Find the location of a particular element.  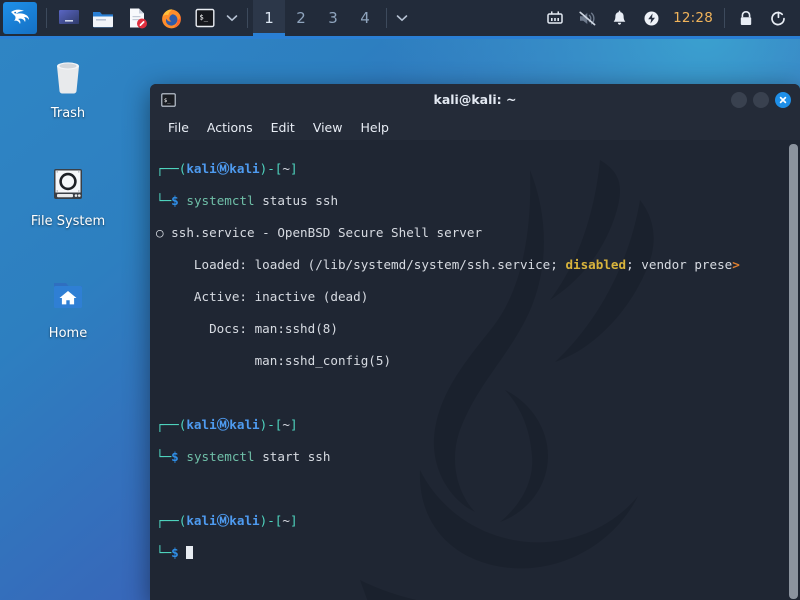

desktop-icon-label: Trash is located at coordinates (68, 113).